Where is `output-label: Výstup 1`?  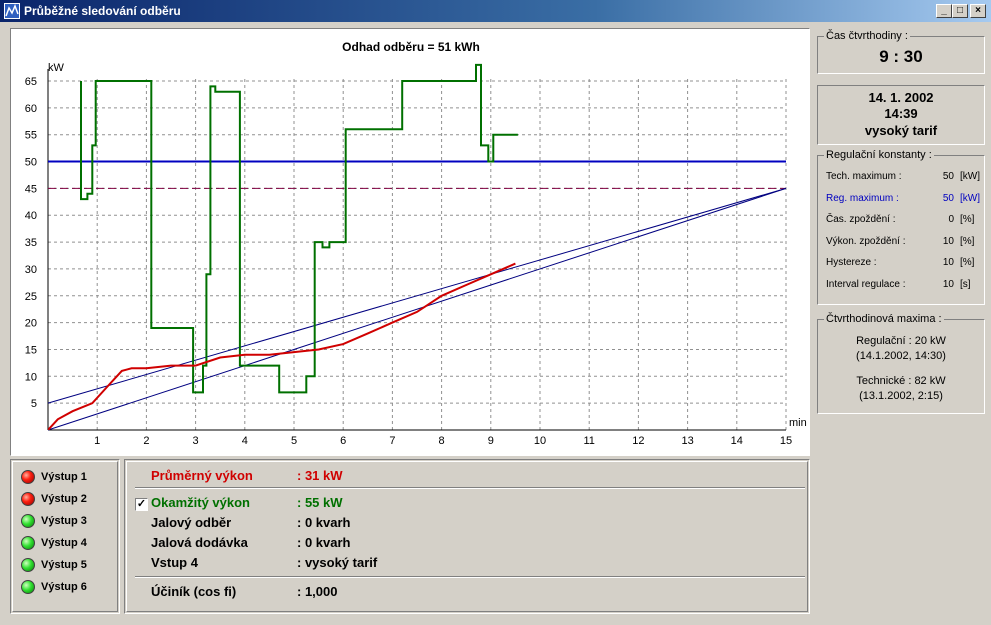 output-label: Výstup 1 is located at coordinates (64, 477).